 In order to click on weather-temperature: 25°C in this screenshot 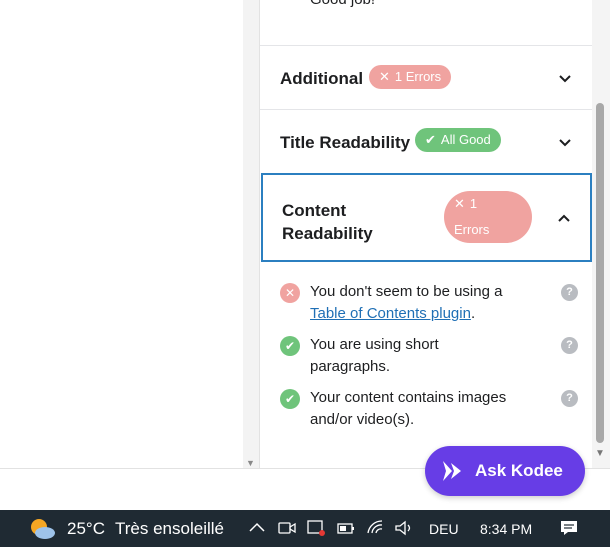, I will do `click(86, 529)`.